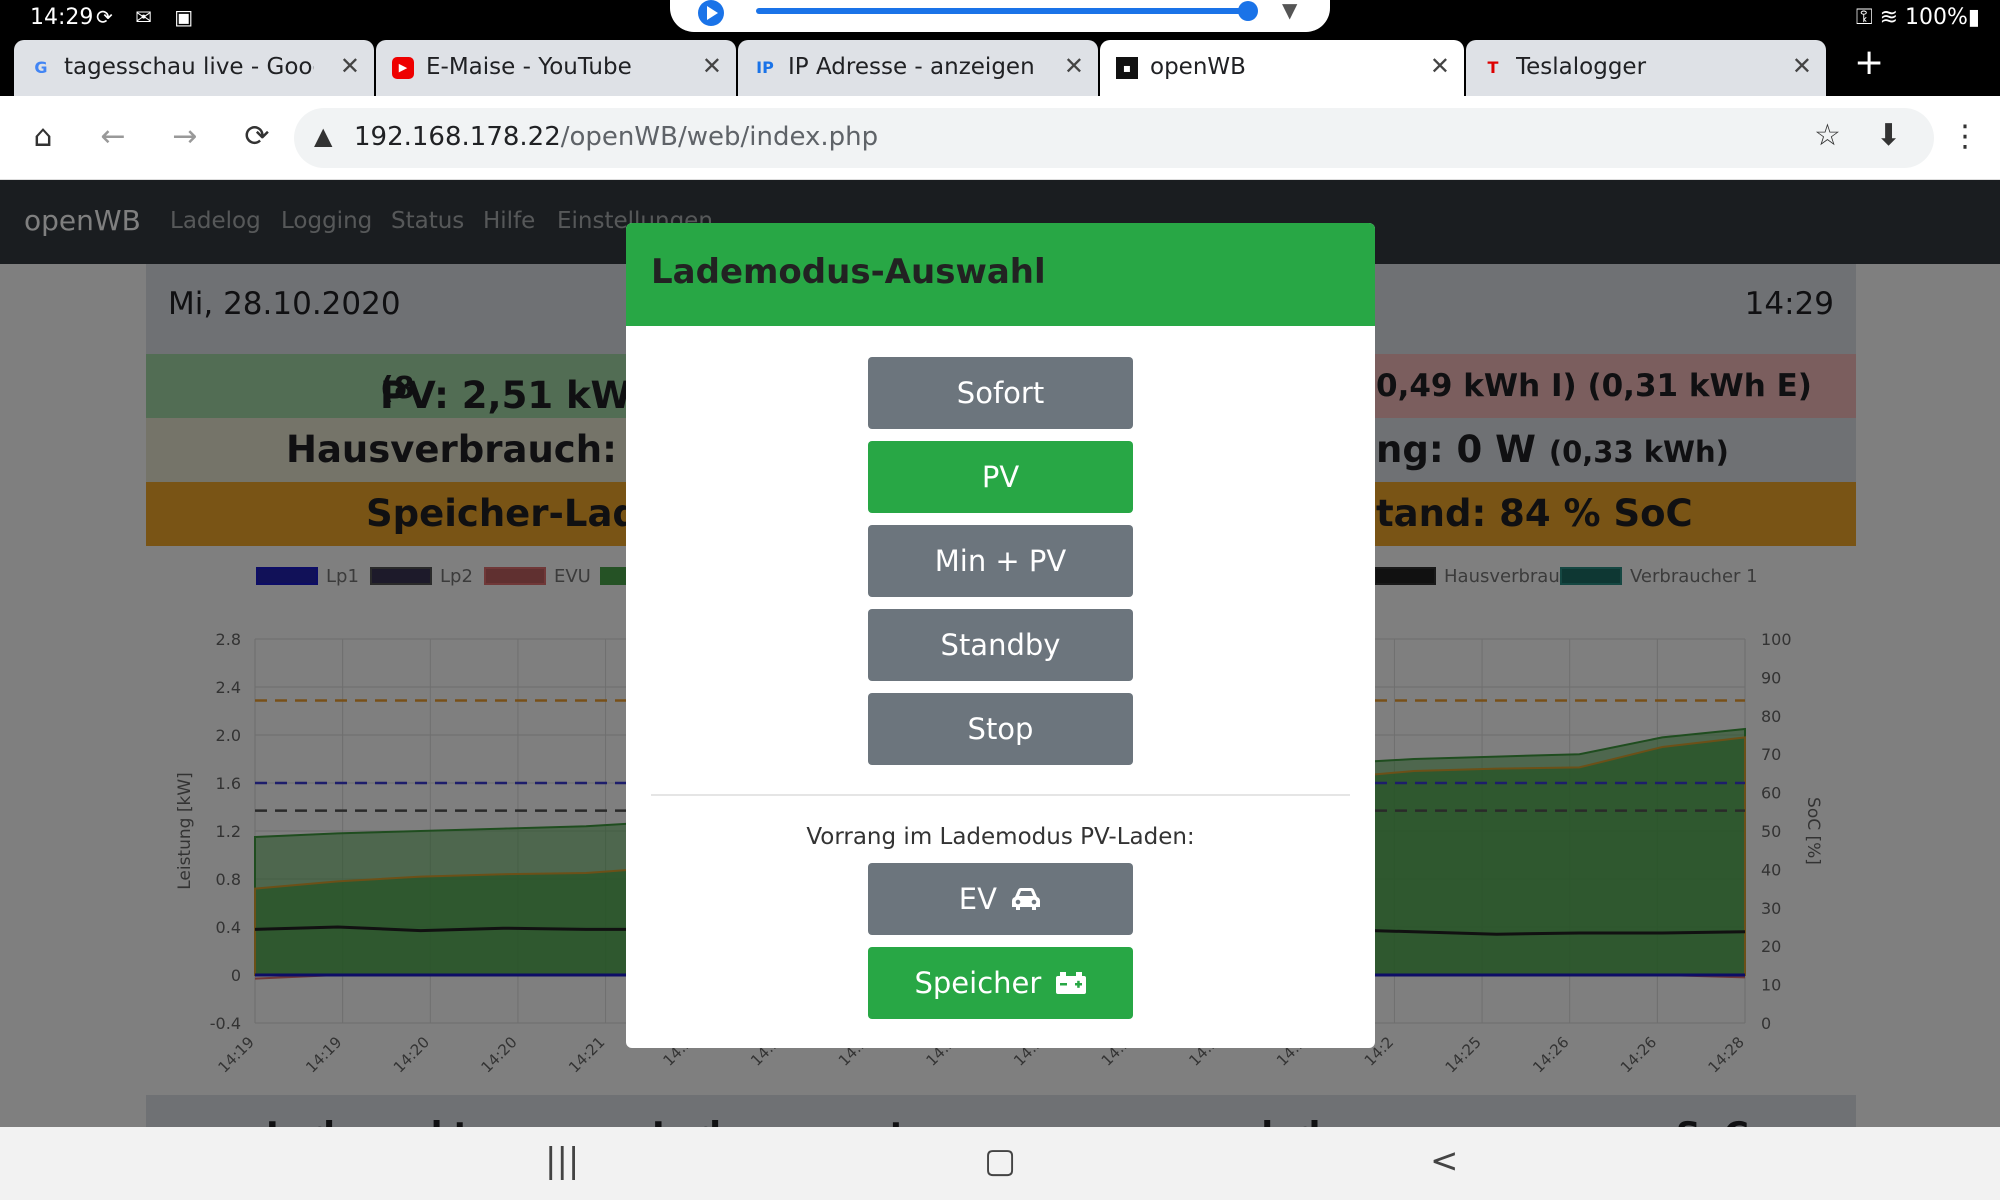  I want to click on url-text: 192.168.178.22/openWB/web/index.php, so click(616, 137).